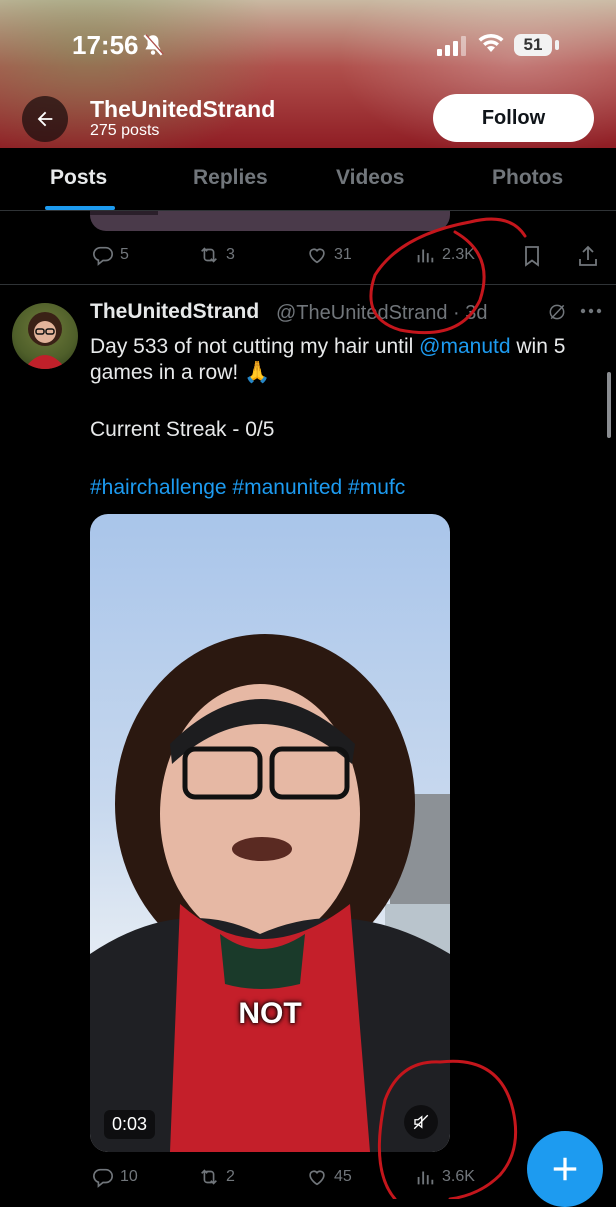 The height and width of the screenshot is (1207, 616). I want to click on views-button: 2.3K, so click(444, 255).